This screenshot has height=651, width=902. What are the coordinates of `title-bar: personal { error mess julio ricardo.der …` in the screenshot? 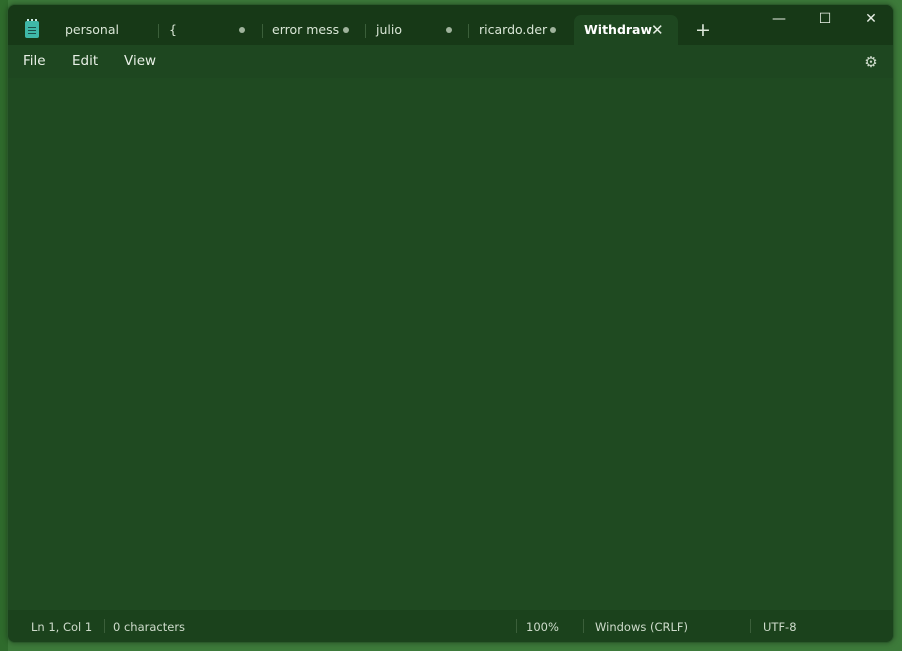 It's located at (450, 25).